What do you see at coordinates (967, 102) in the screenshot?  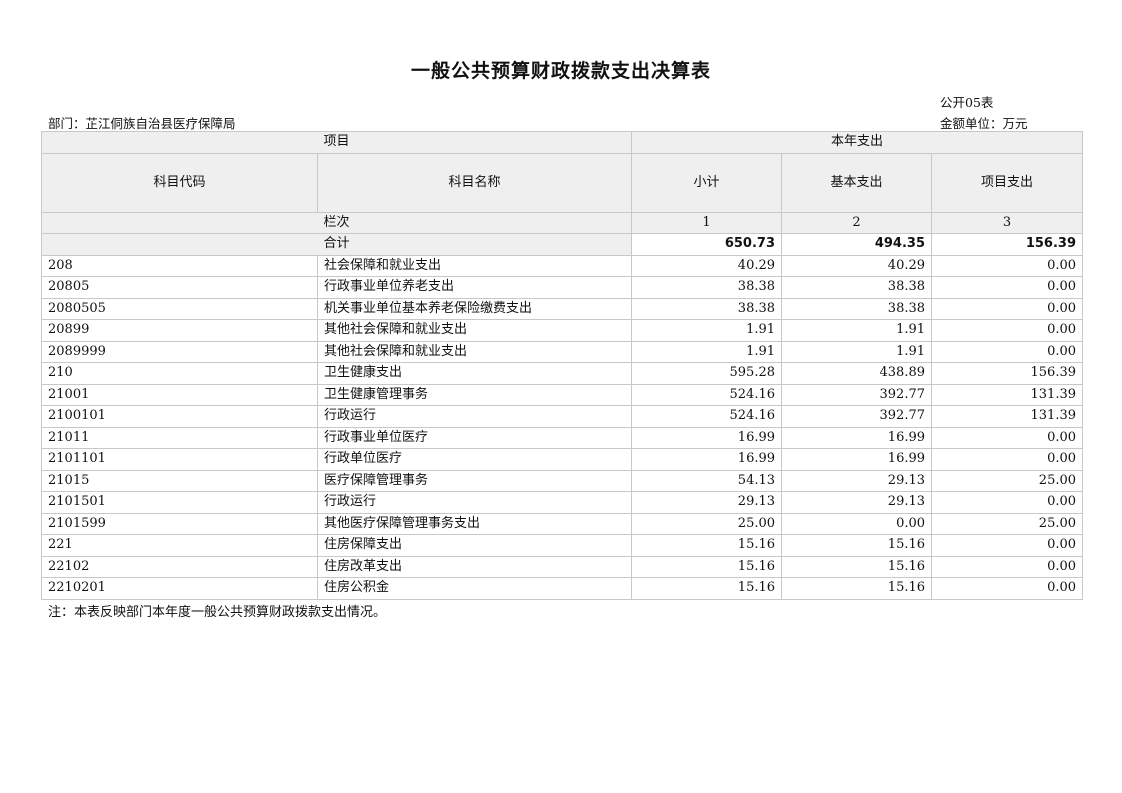 I see `form-number: 公开05表` at bounding box center [967, 102].